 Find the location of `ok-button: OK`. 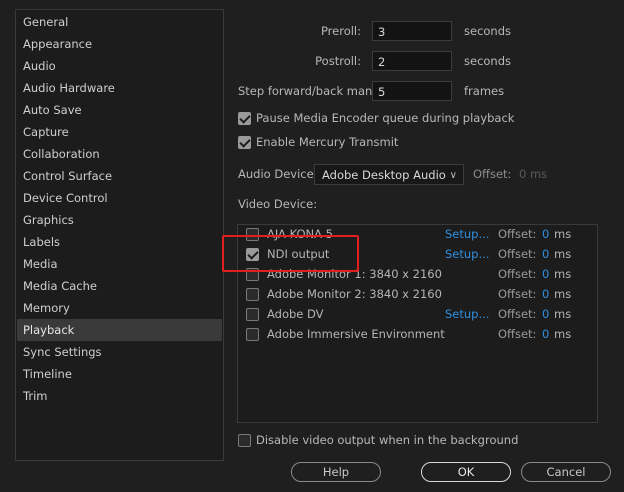

ok-button: OK is located at coordinates (466, 472).